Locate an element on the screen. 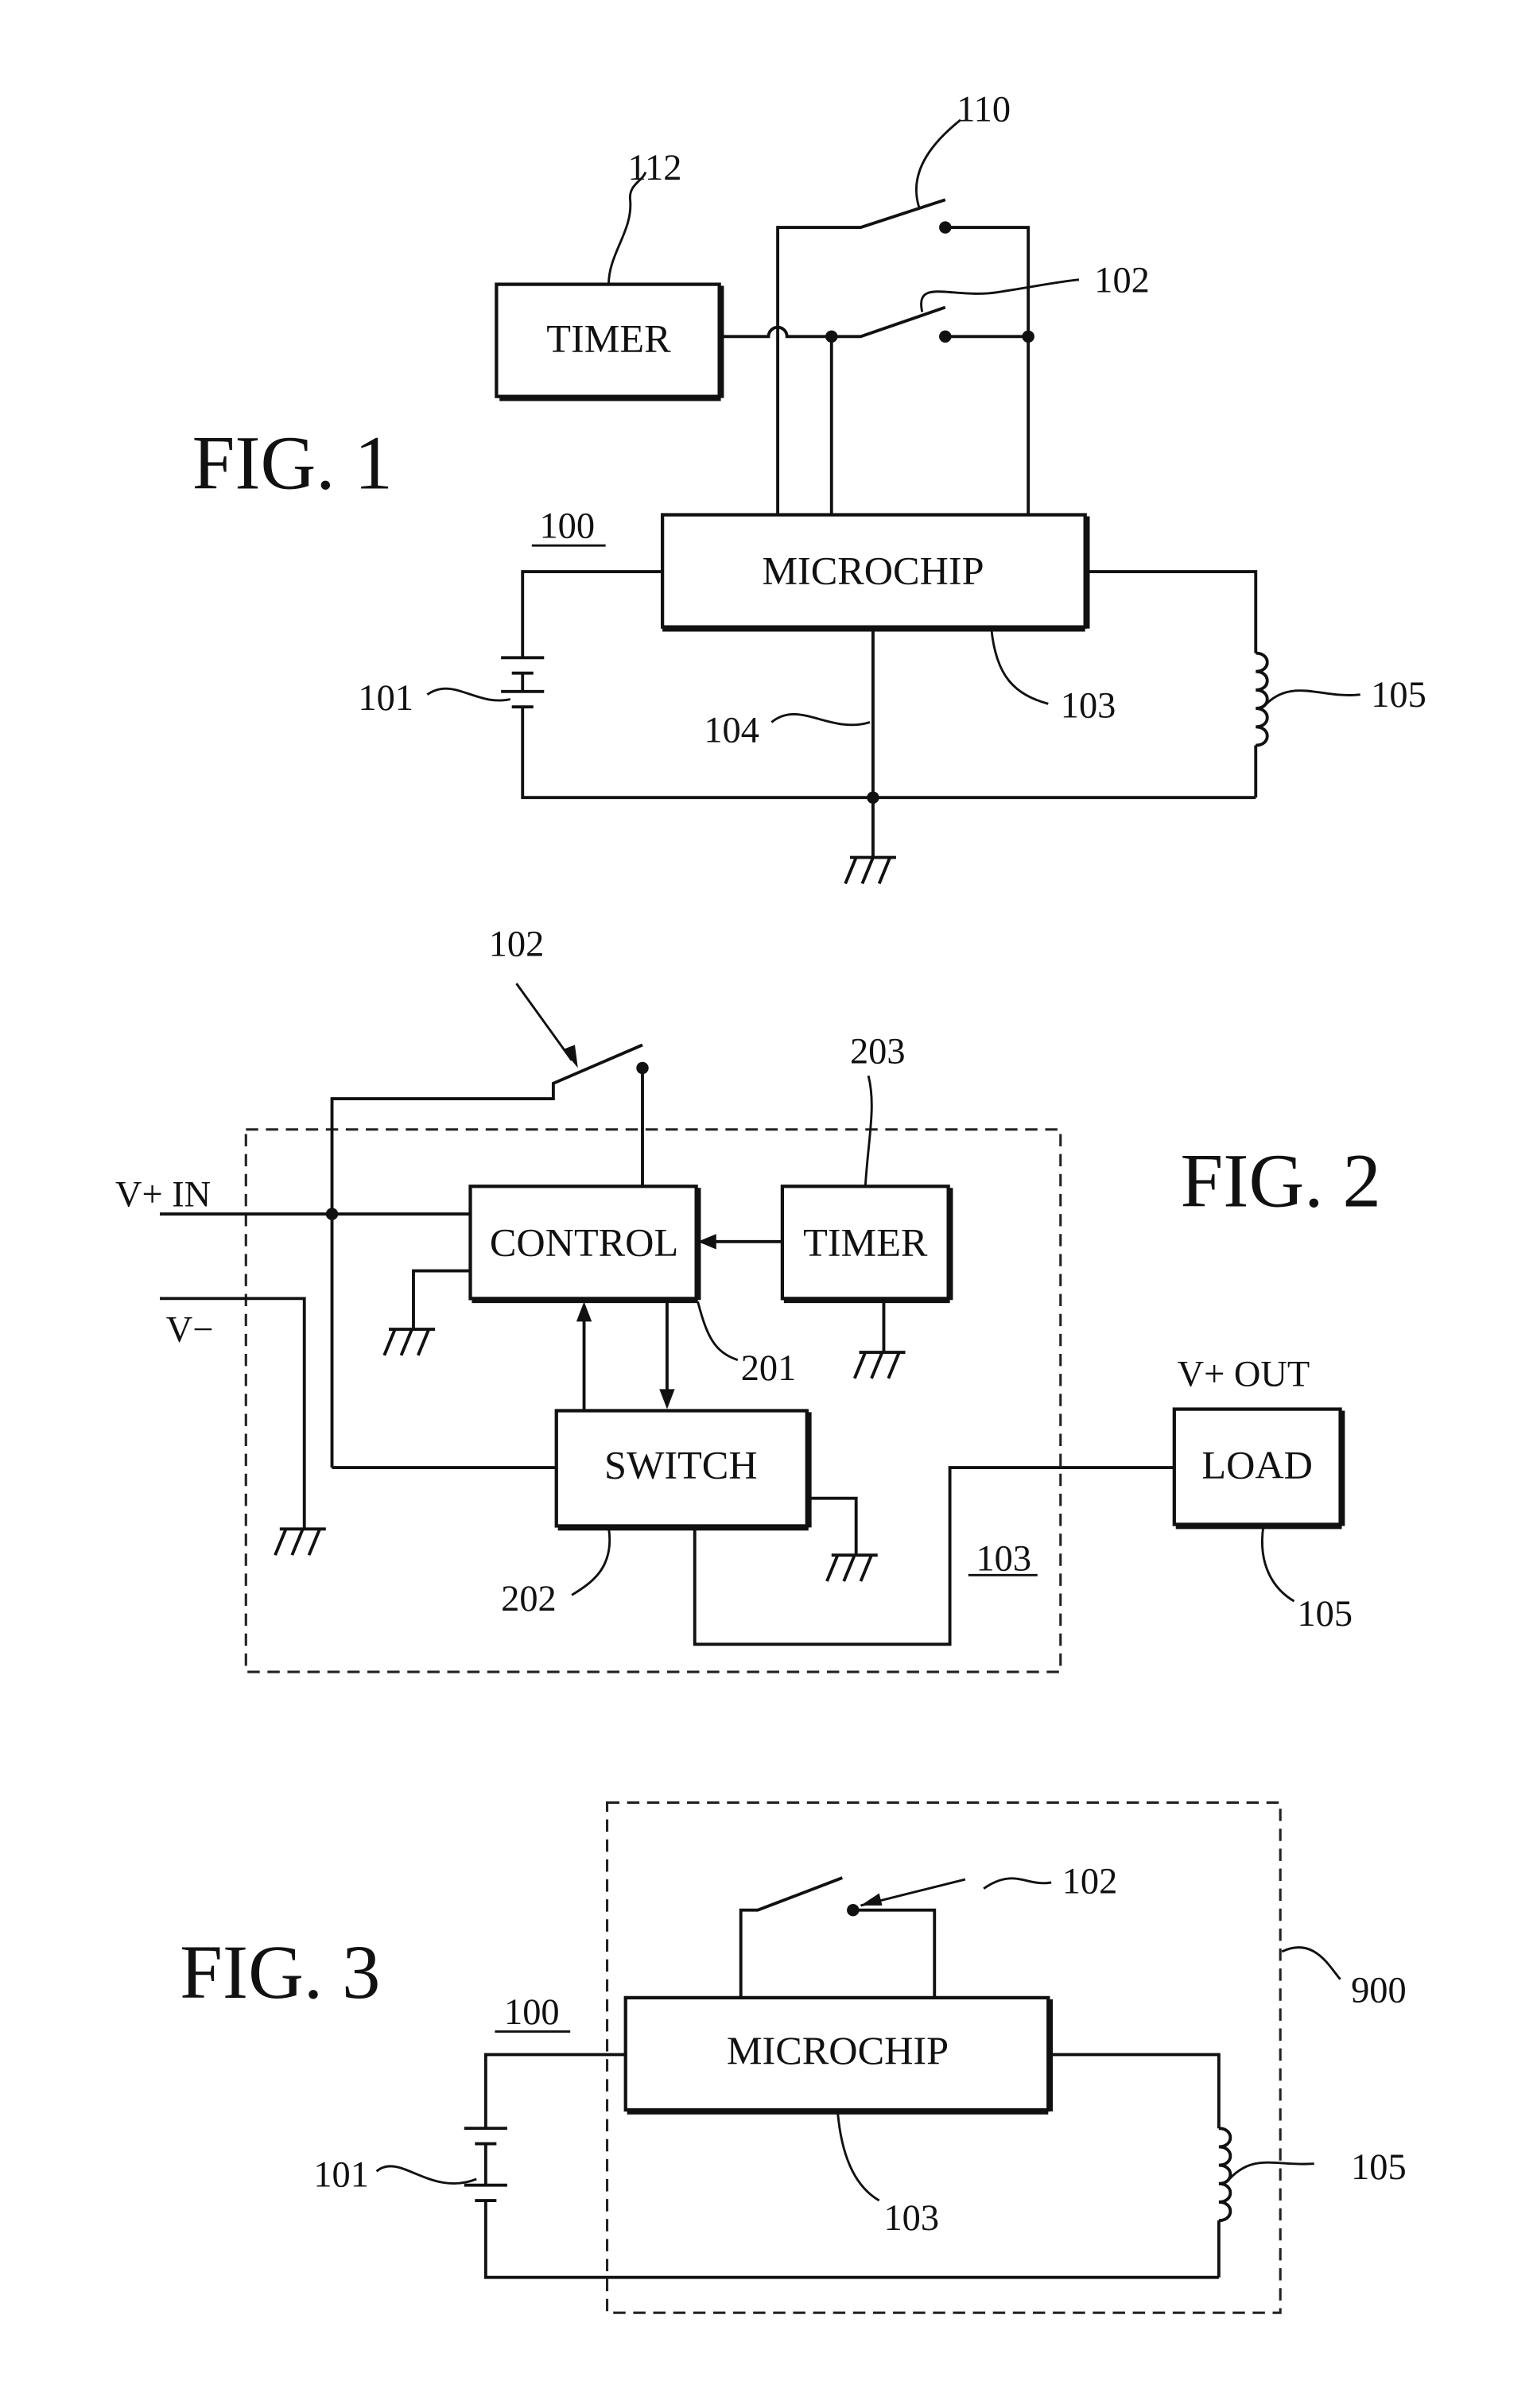 This screenshot has width=1537, height=2408. fig3-ref-900: 900 is located at coordinates (1379, 1991).